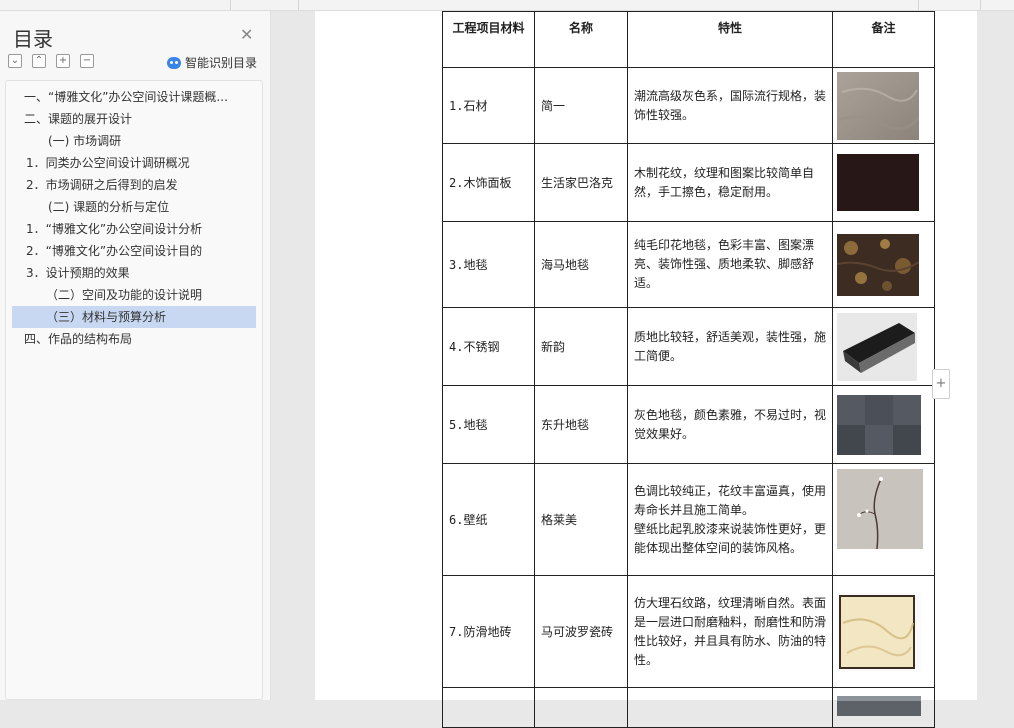 The width and height of the screenshot is (1014, 728). What do you see at coordinates (246, 34) in the screenshot?
I see `close-icon: ✕` at bounding box center [246, 34].